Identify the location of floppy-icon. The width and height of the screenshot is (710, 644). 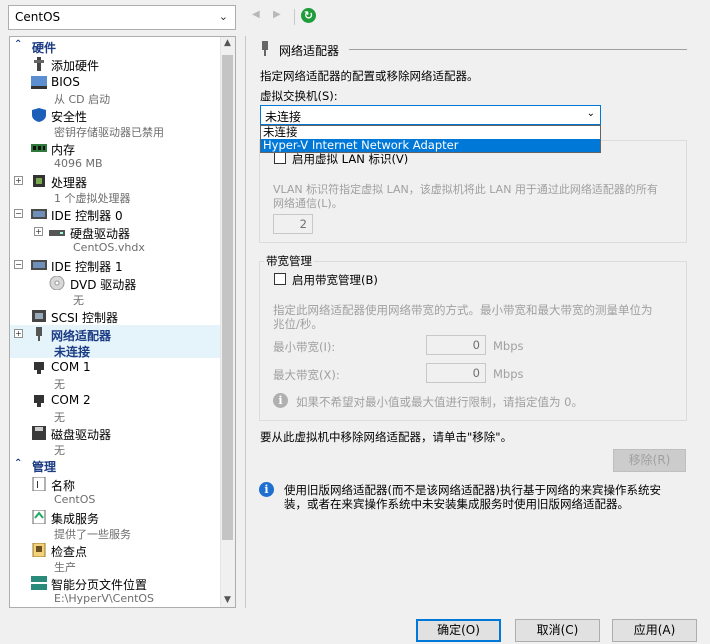
(39, 433).